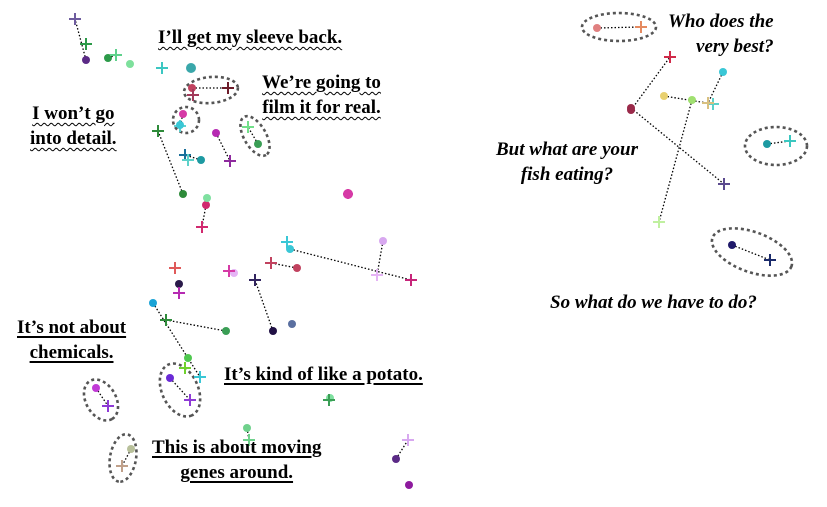 This screenshot has height=507, width=827. Describe the element at coordinates (653, 302) in the screenshot. I see `caption-todo: So what do we have to do?` at that location.